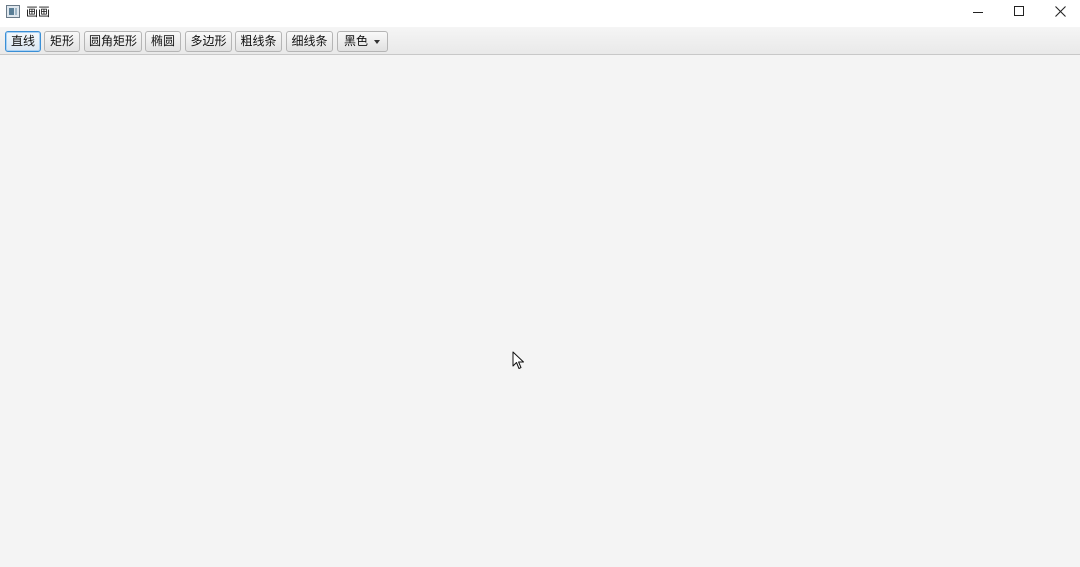 The image size is (1080, 567). I want to click on minimize-icon, so click(978, 12).